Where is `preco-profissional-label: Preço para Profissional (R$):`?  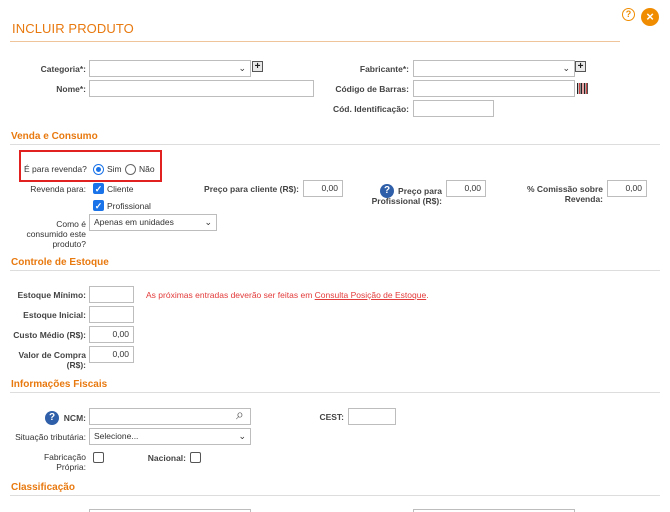 preco-profissional-label: Preço para Profissional (R$): is located at coordinates (406, 196).